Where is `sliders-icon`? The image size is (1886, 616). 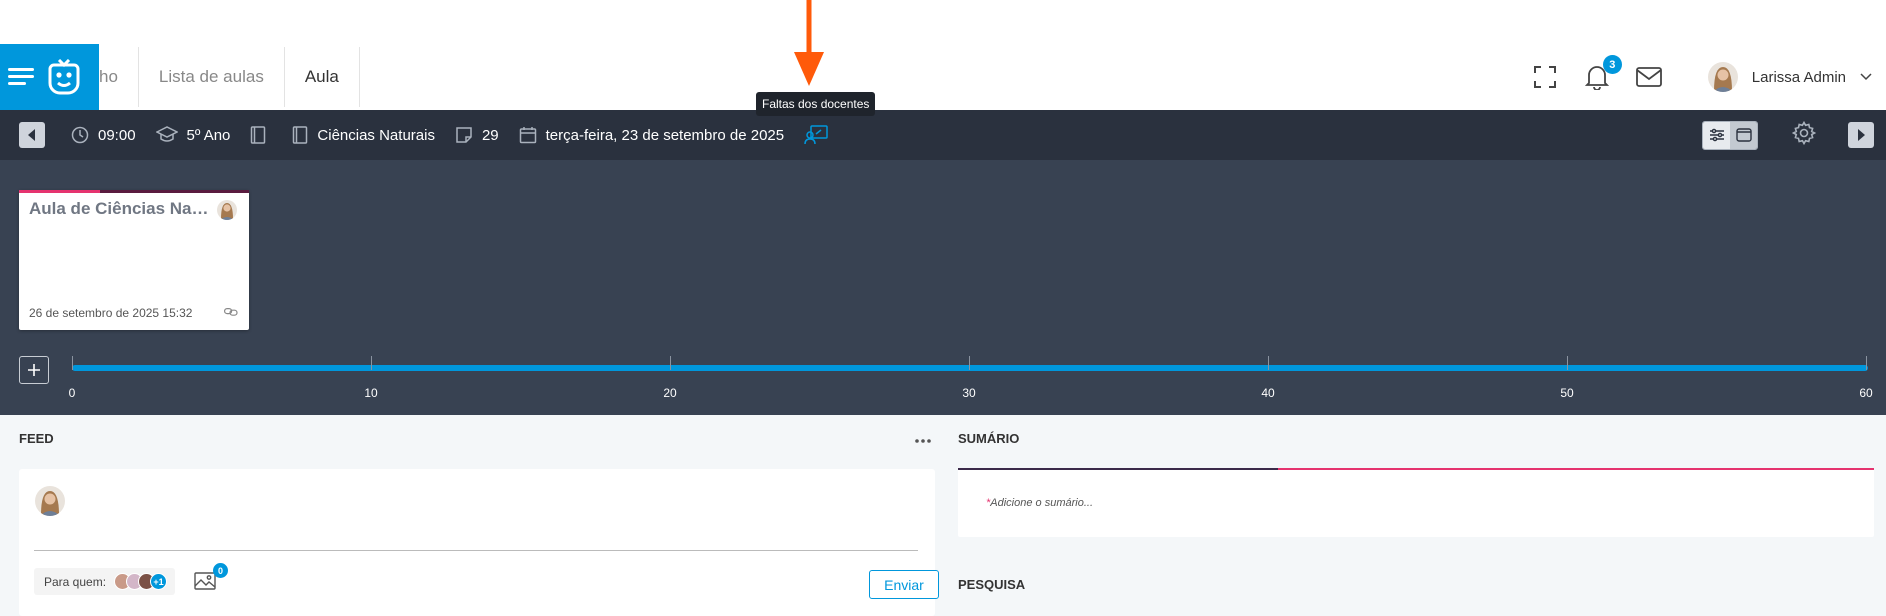
sliders-icon is located at coordinates (1716, 135).